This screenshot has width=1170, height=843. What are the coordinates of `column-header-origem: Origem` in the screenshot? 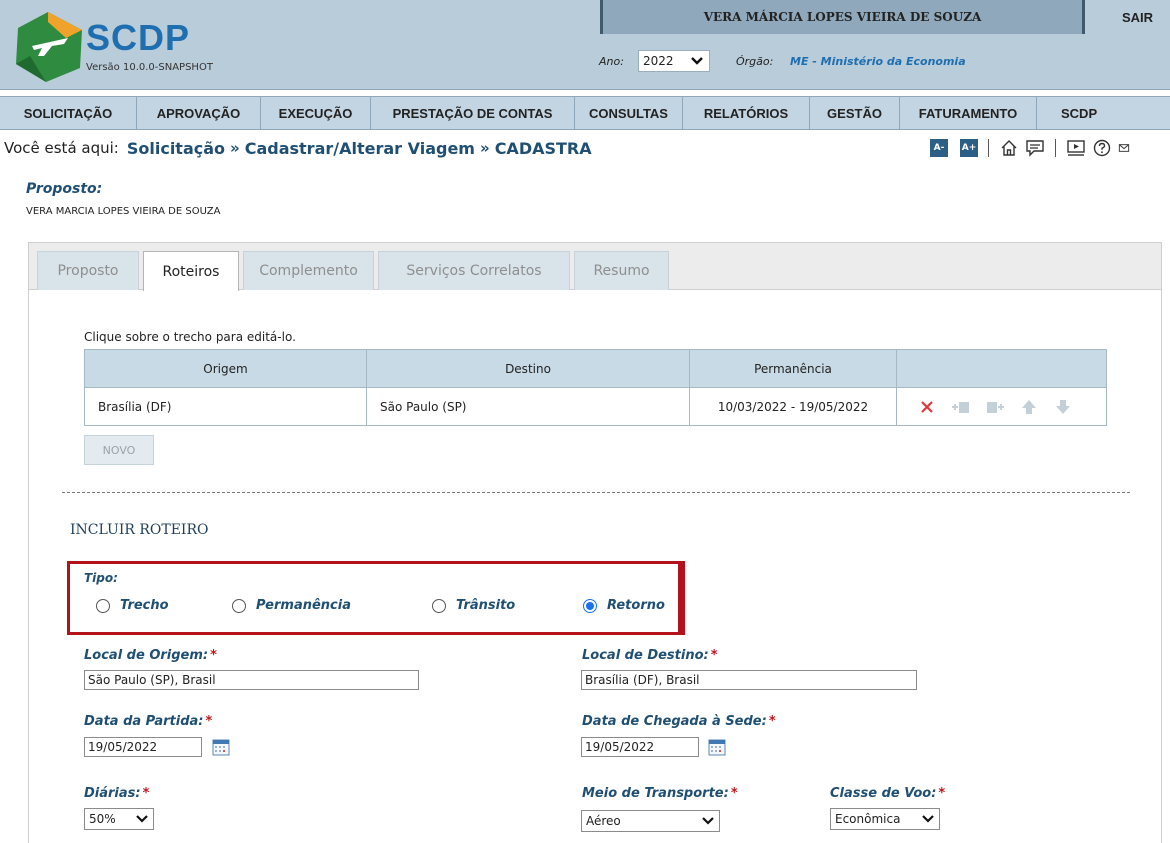 It's located at (225, 368).